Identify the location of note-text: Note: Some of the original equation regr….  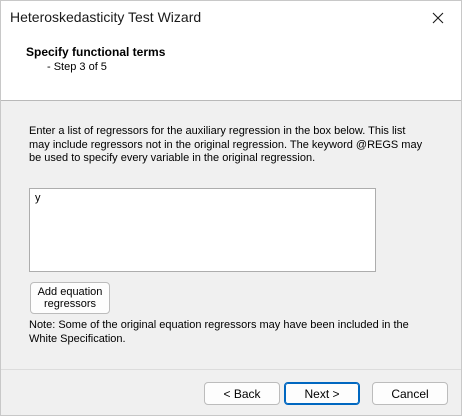
(219, 332).